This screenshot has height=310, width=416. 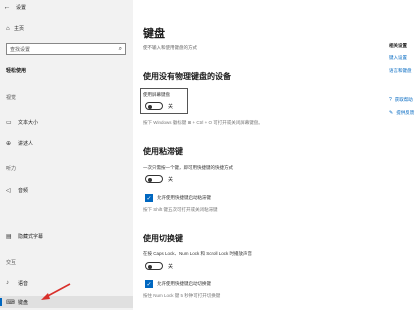 I want to click on toggle-keys-note: 按住 Num Lock 键 5 秒钟可打开切换键, so click(x=182, y=295).